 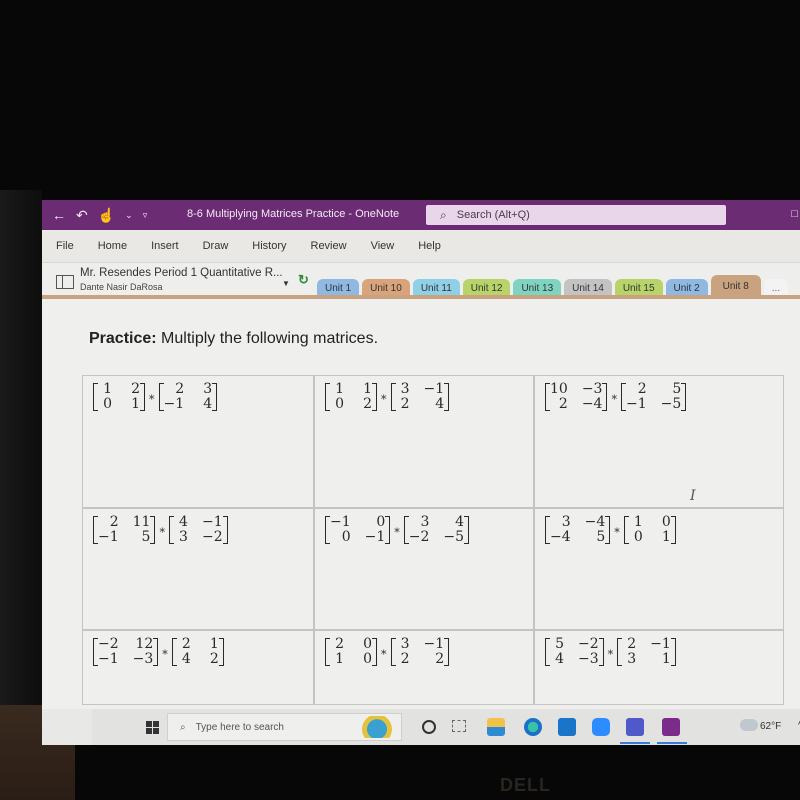 I want to click on menu-view: View, so click(x=383, y=246).